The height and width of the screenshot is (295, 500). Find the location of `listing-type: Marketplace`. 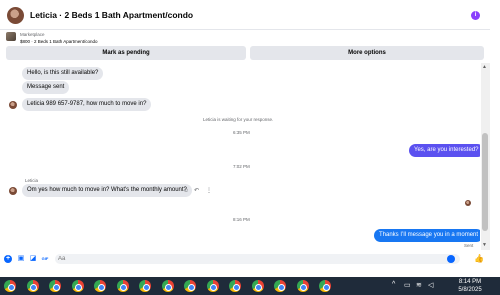

listing-type: Marketplace is located at coordinates (32, 34).